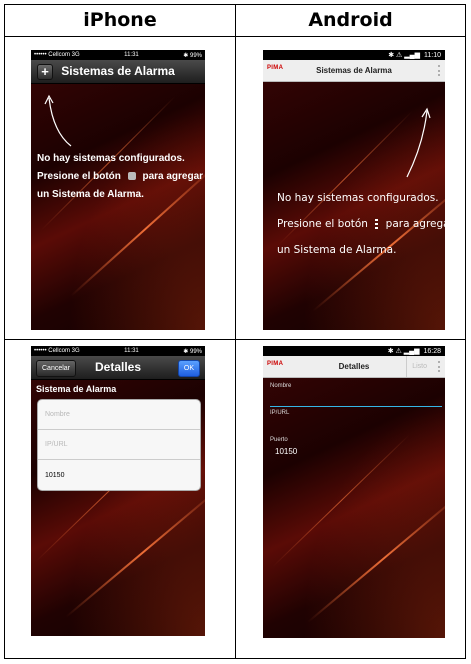 Image resolution: width=471 pixels, height=664 pixels. Describe the element at coordinates (76, 389) in the screenshot. I see `section-label: Sistema de Alarma` at that location.